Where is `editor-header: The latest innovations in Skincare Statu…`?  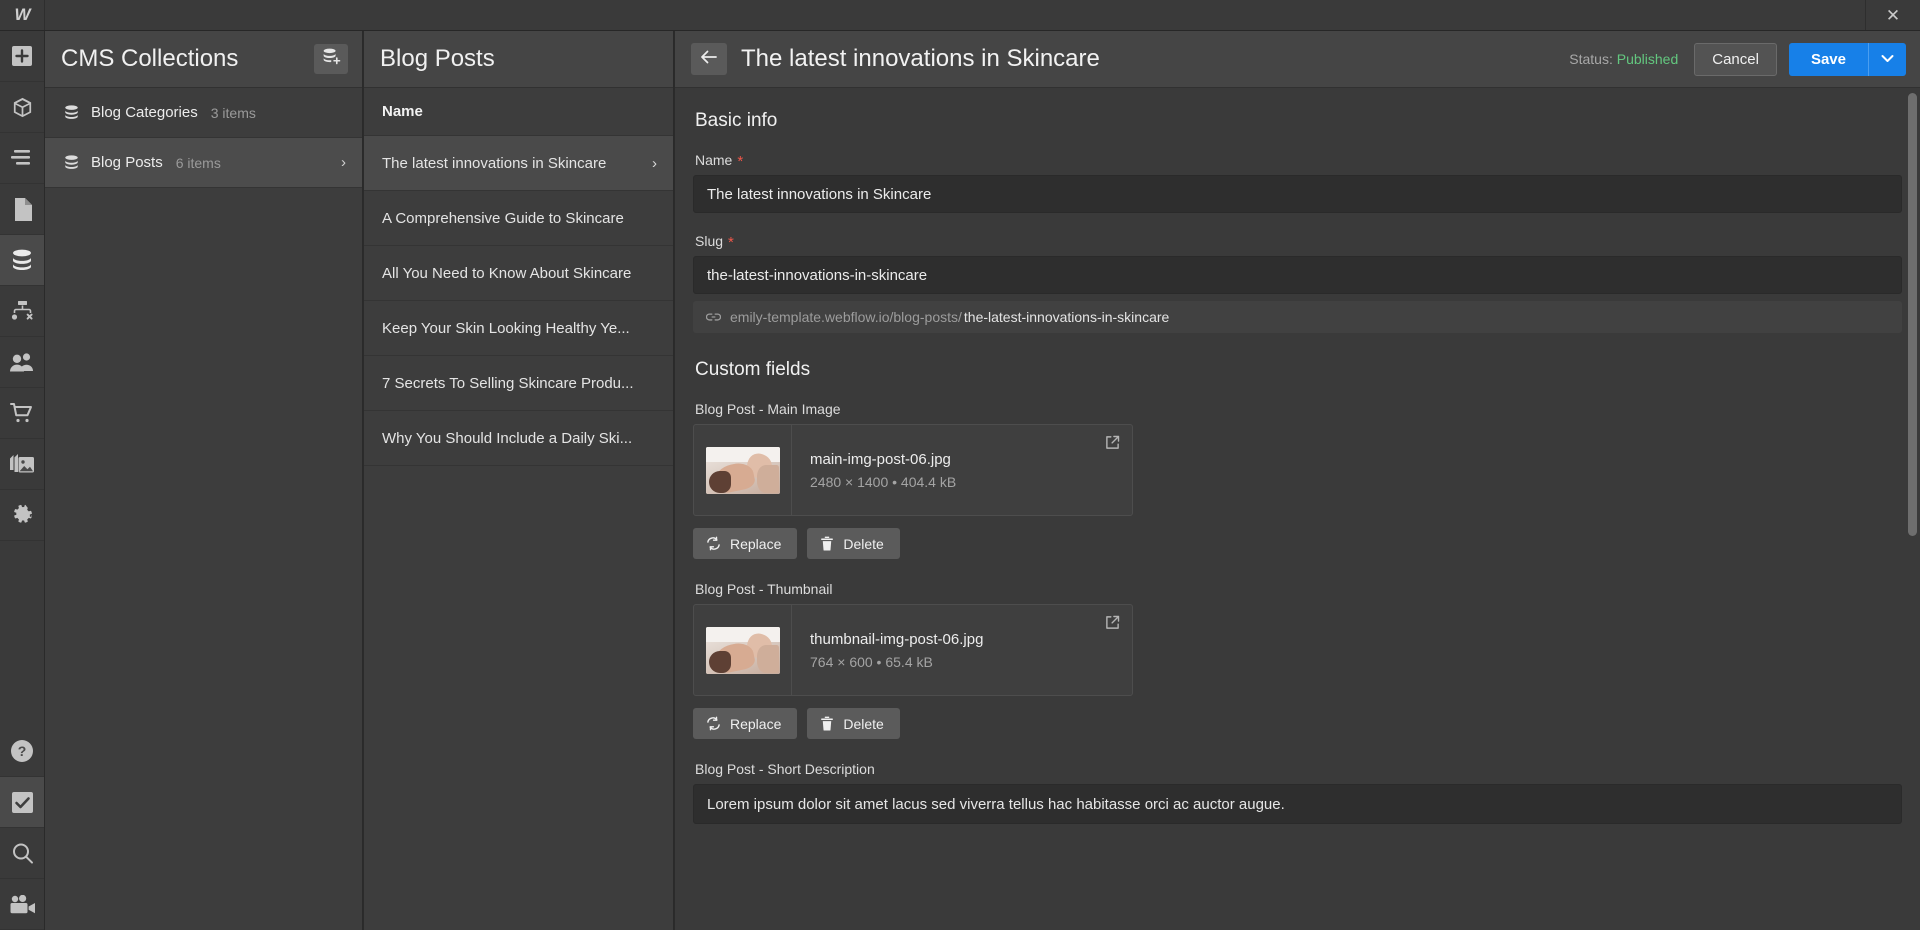
editor-header: The latest innovations in Skincare Statu… is located at coordinates (1297, 59).